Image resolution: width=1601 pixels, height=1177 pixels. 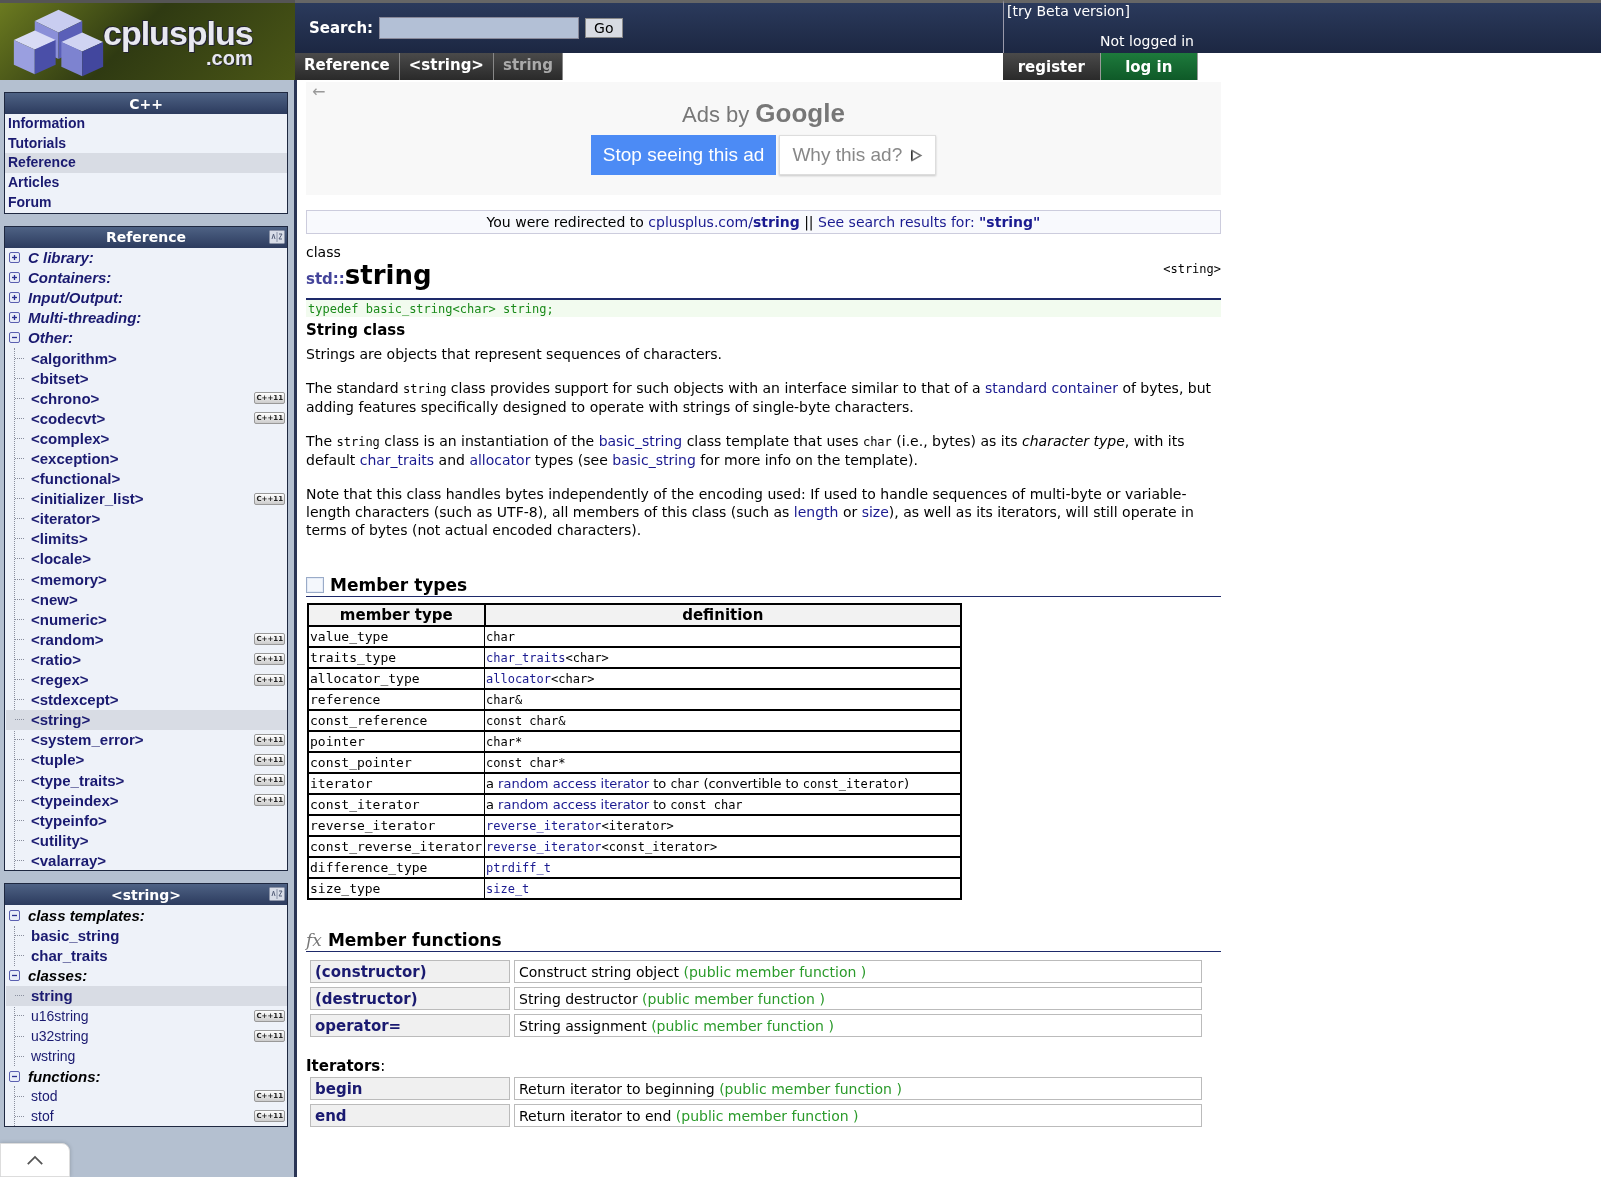 I want to click on breadcrumb: Reference, so click(x=347, y=66).